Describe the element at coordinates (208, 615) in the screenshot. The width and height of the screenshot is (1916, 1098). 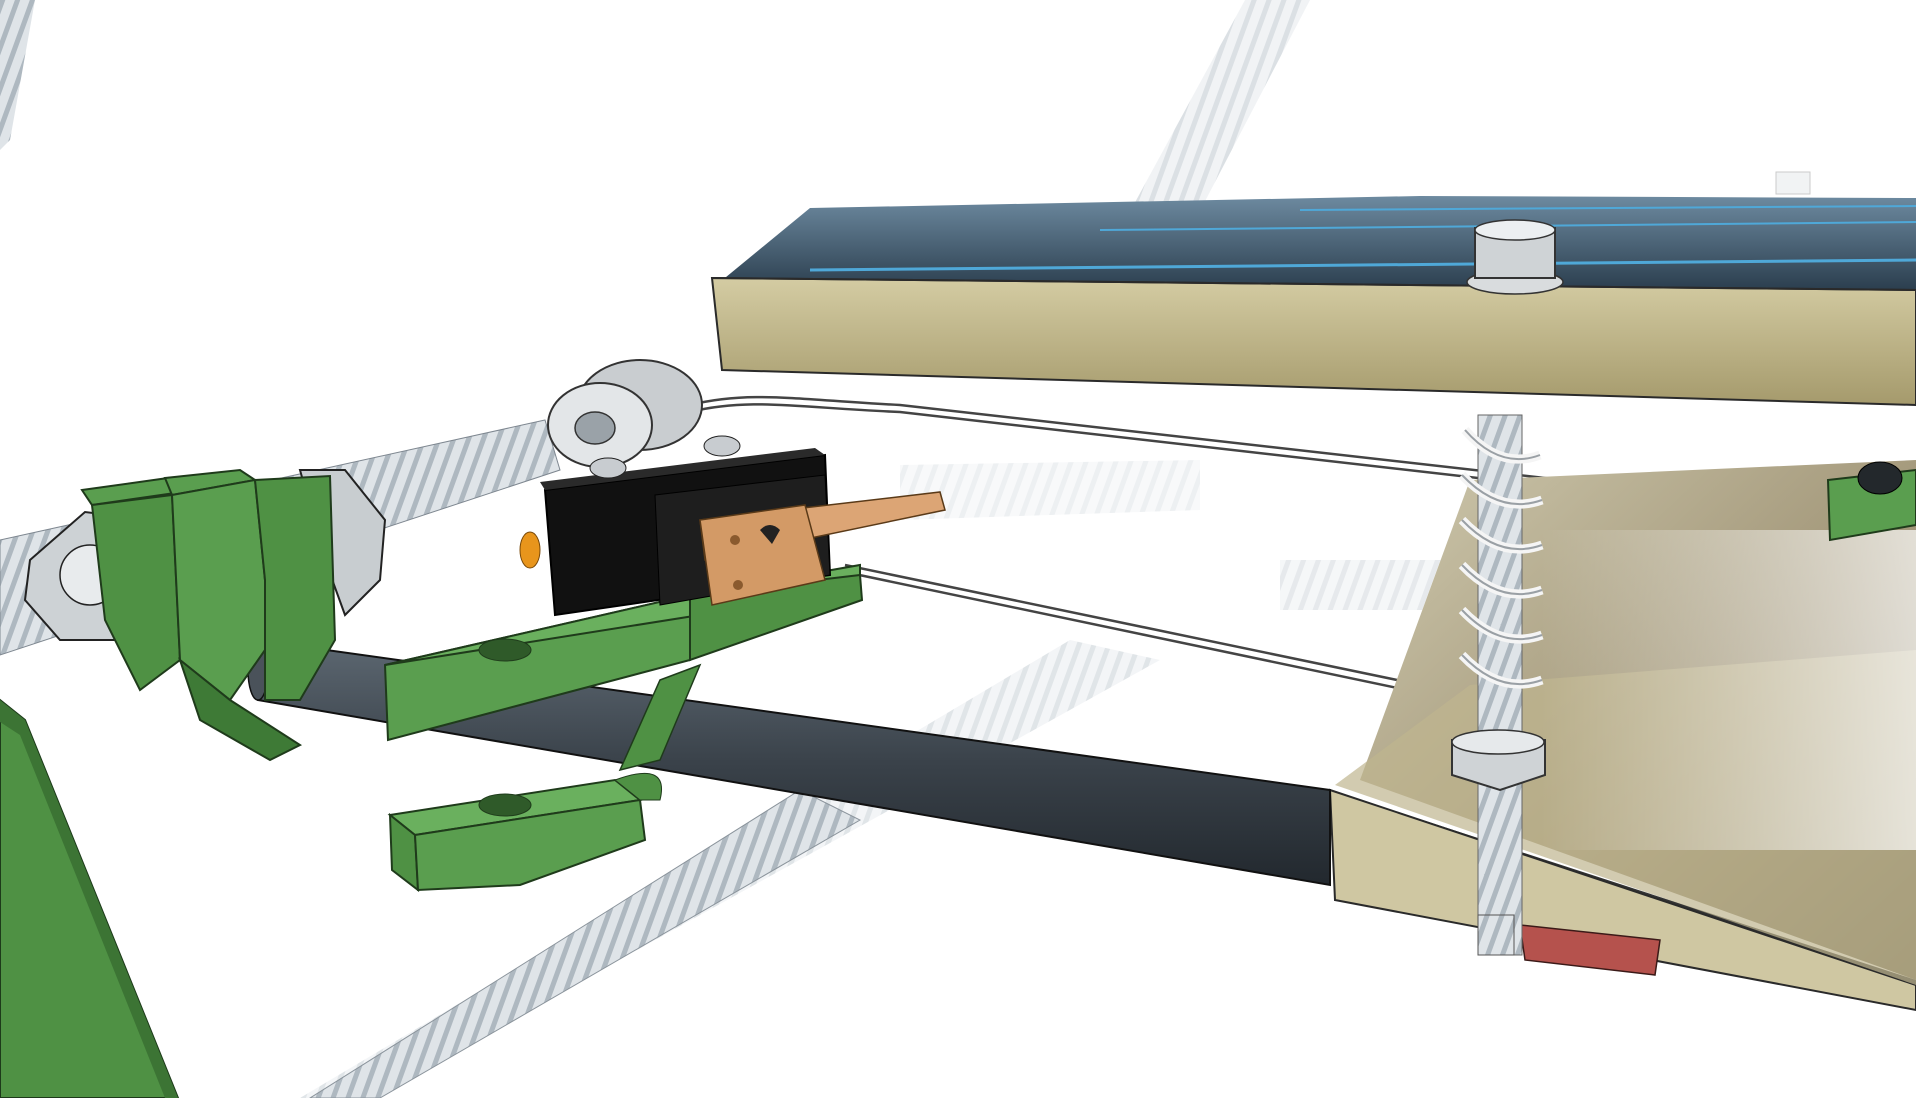
I see `rod-holder-clamp` at that location.